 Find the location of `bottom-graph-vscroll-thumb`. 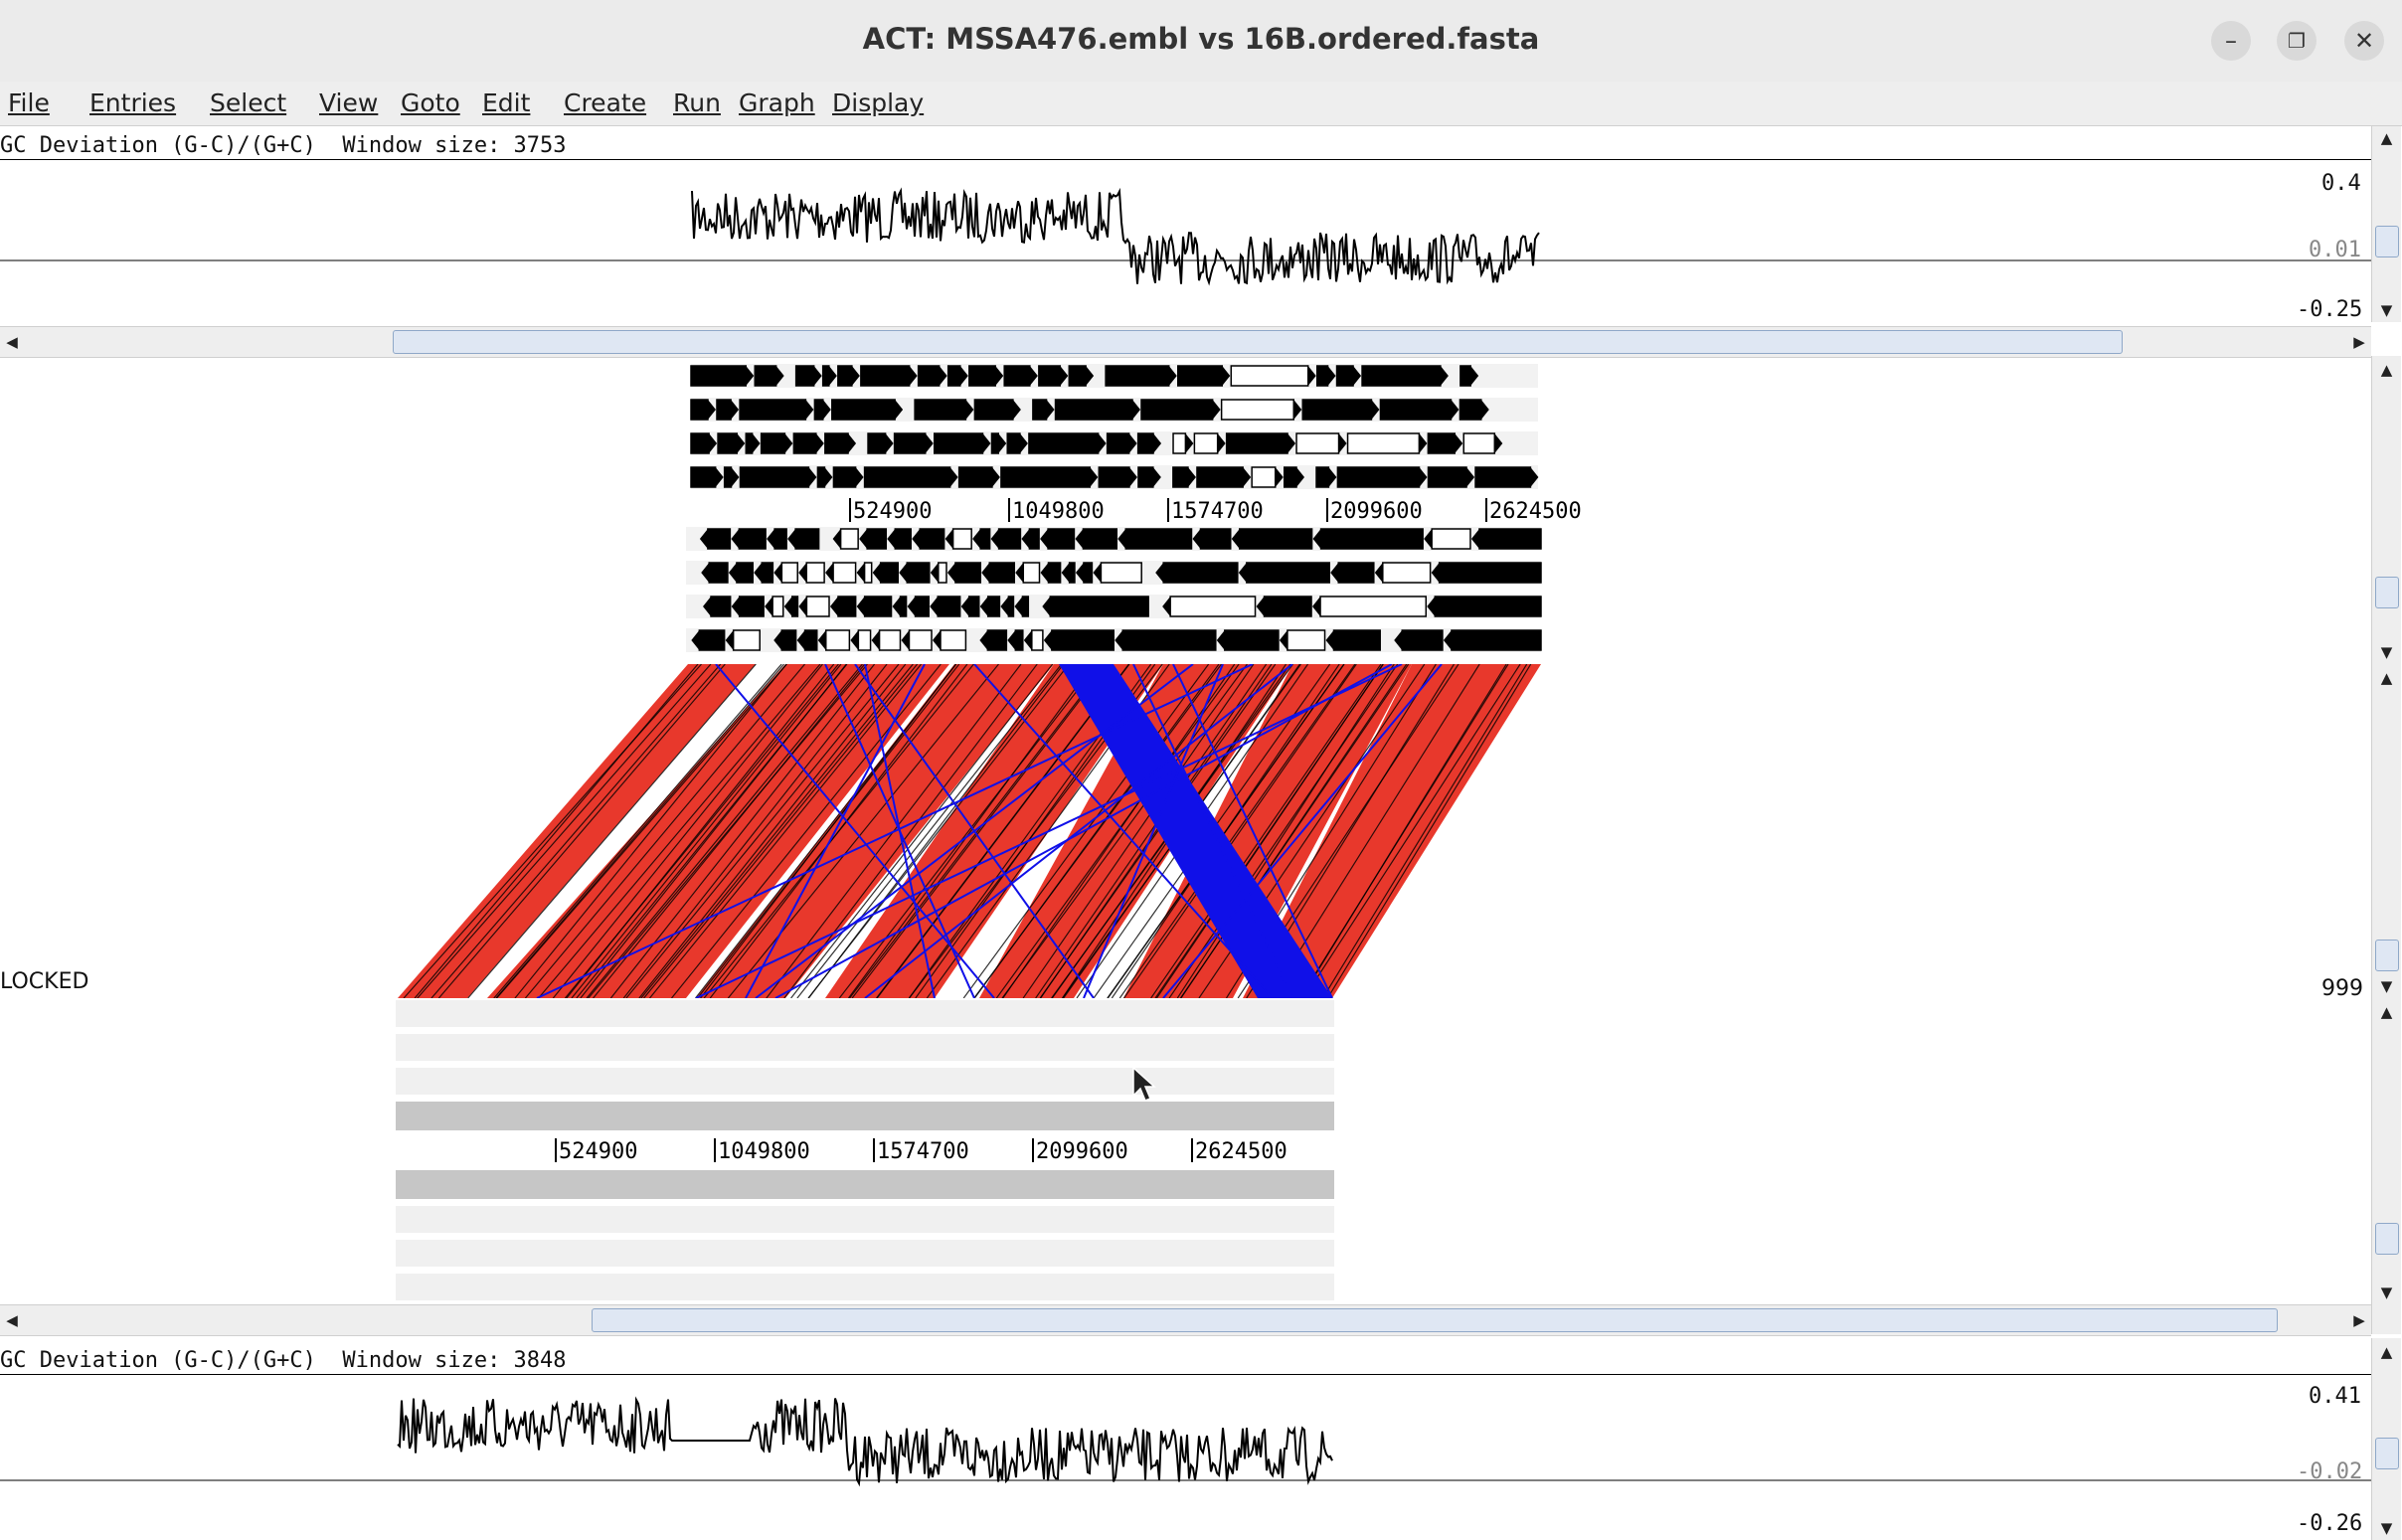

bottom-graph-vscroll-thumb is located at coordinates (2387, 1453).